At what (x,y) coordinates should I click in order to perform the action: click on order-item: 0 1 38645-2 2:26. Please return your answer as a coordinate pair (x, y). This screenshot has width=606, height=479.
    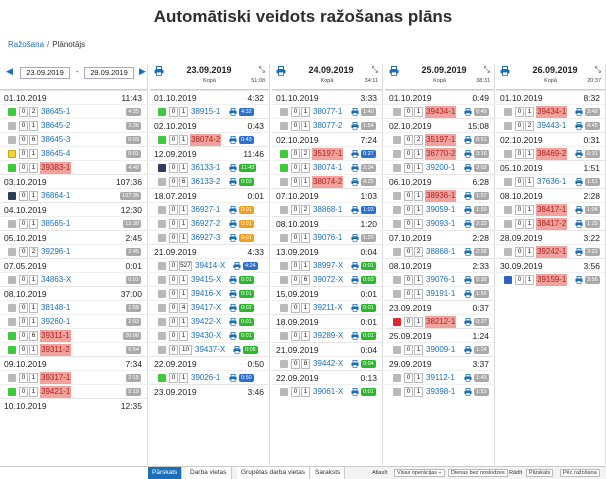
    Looking at the image, I should click on (73, 125).